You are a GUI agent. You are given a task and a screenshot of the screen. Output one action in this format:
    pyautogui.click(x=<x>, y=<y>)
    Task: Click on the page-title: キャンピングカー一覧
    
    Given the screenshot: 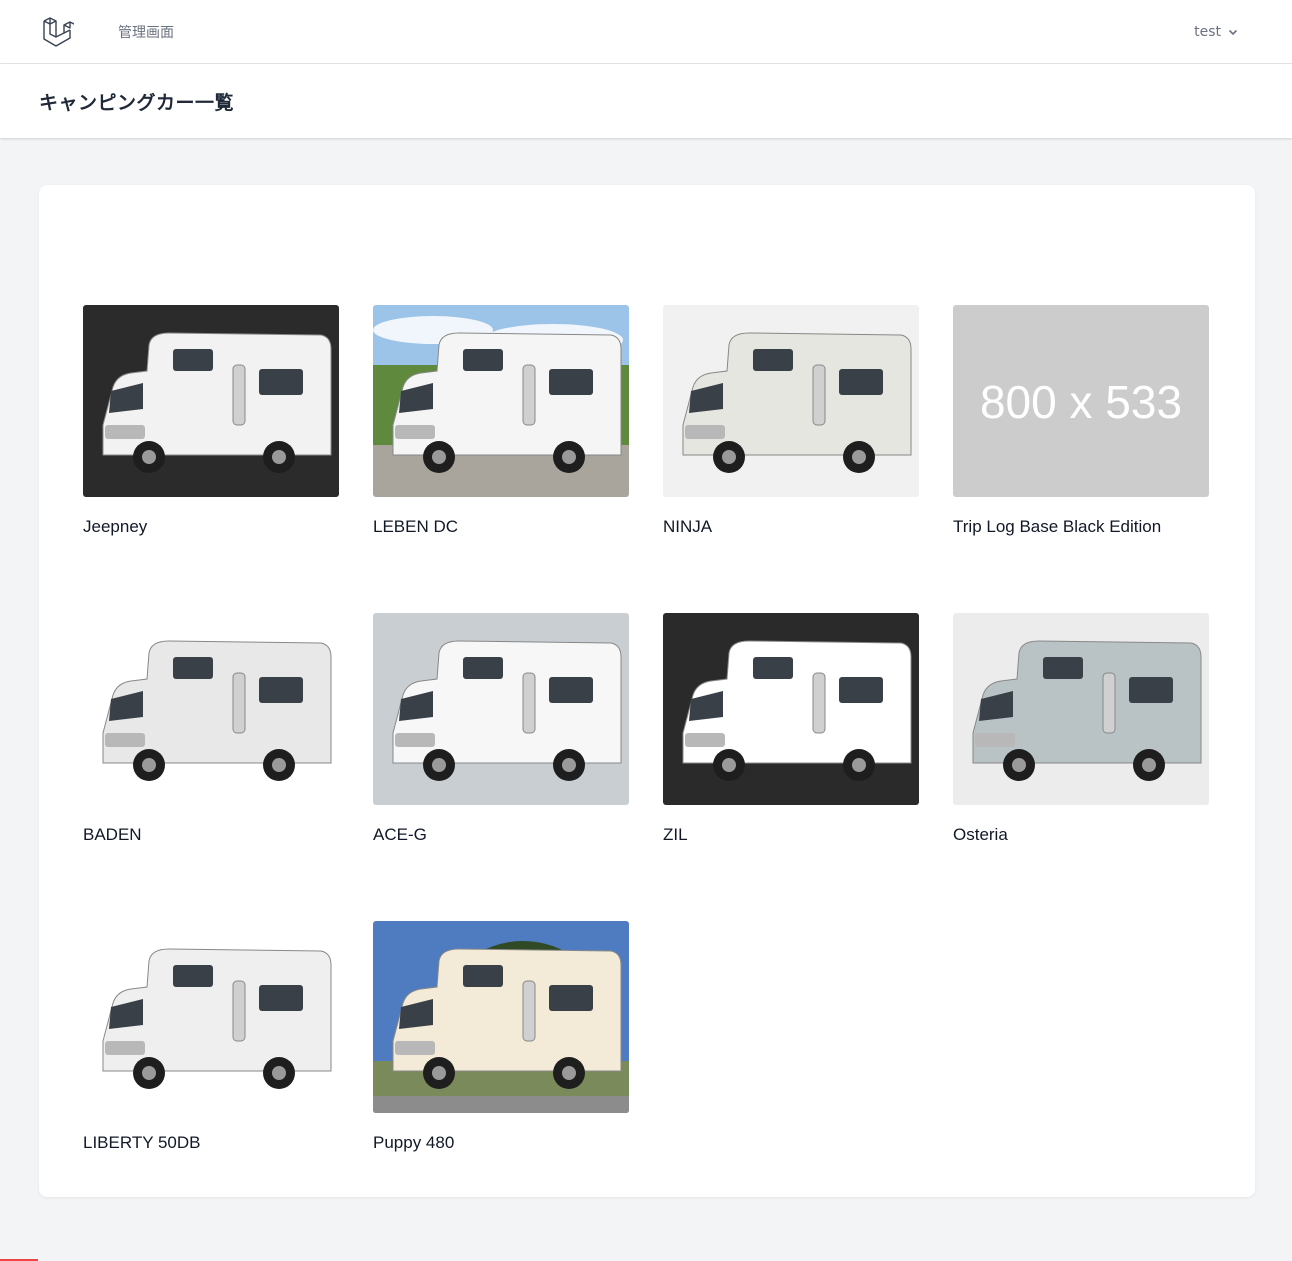 What is the action you would take?
    pyautogui.click(x=137, y=102)
    